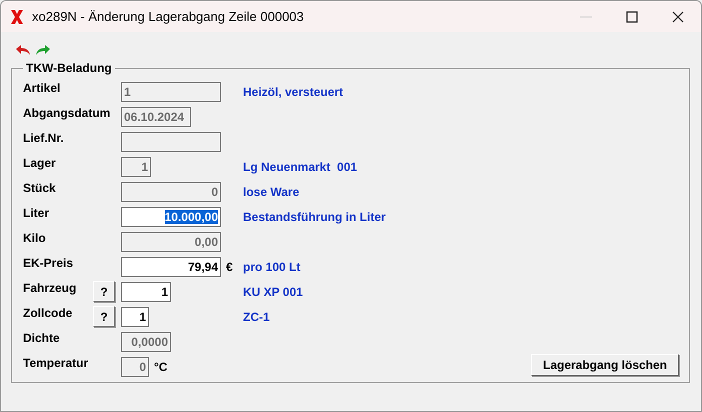 The height and width of the screenshot is (412, 702). I want to click on field-label: Zollcode, so click(47, 313).